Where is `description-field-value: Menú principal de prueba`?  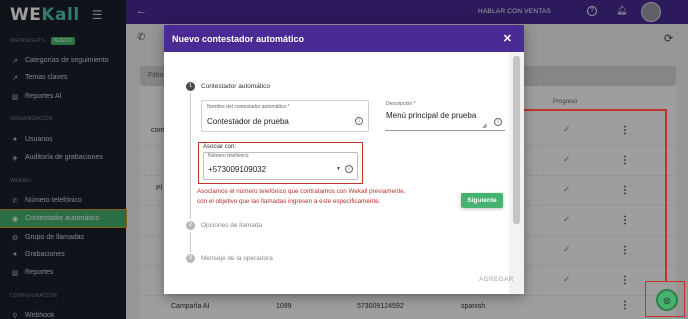 description-field-value: Menú principal de prueba is located at coordinates (431, 115).